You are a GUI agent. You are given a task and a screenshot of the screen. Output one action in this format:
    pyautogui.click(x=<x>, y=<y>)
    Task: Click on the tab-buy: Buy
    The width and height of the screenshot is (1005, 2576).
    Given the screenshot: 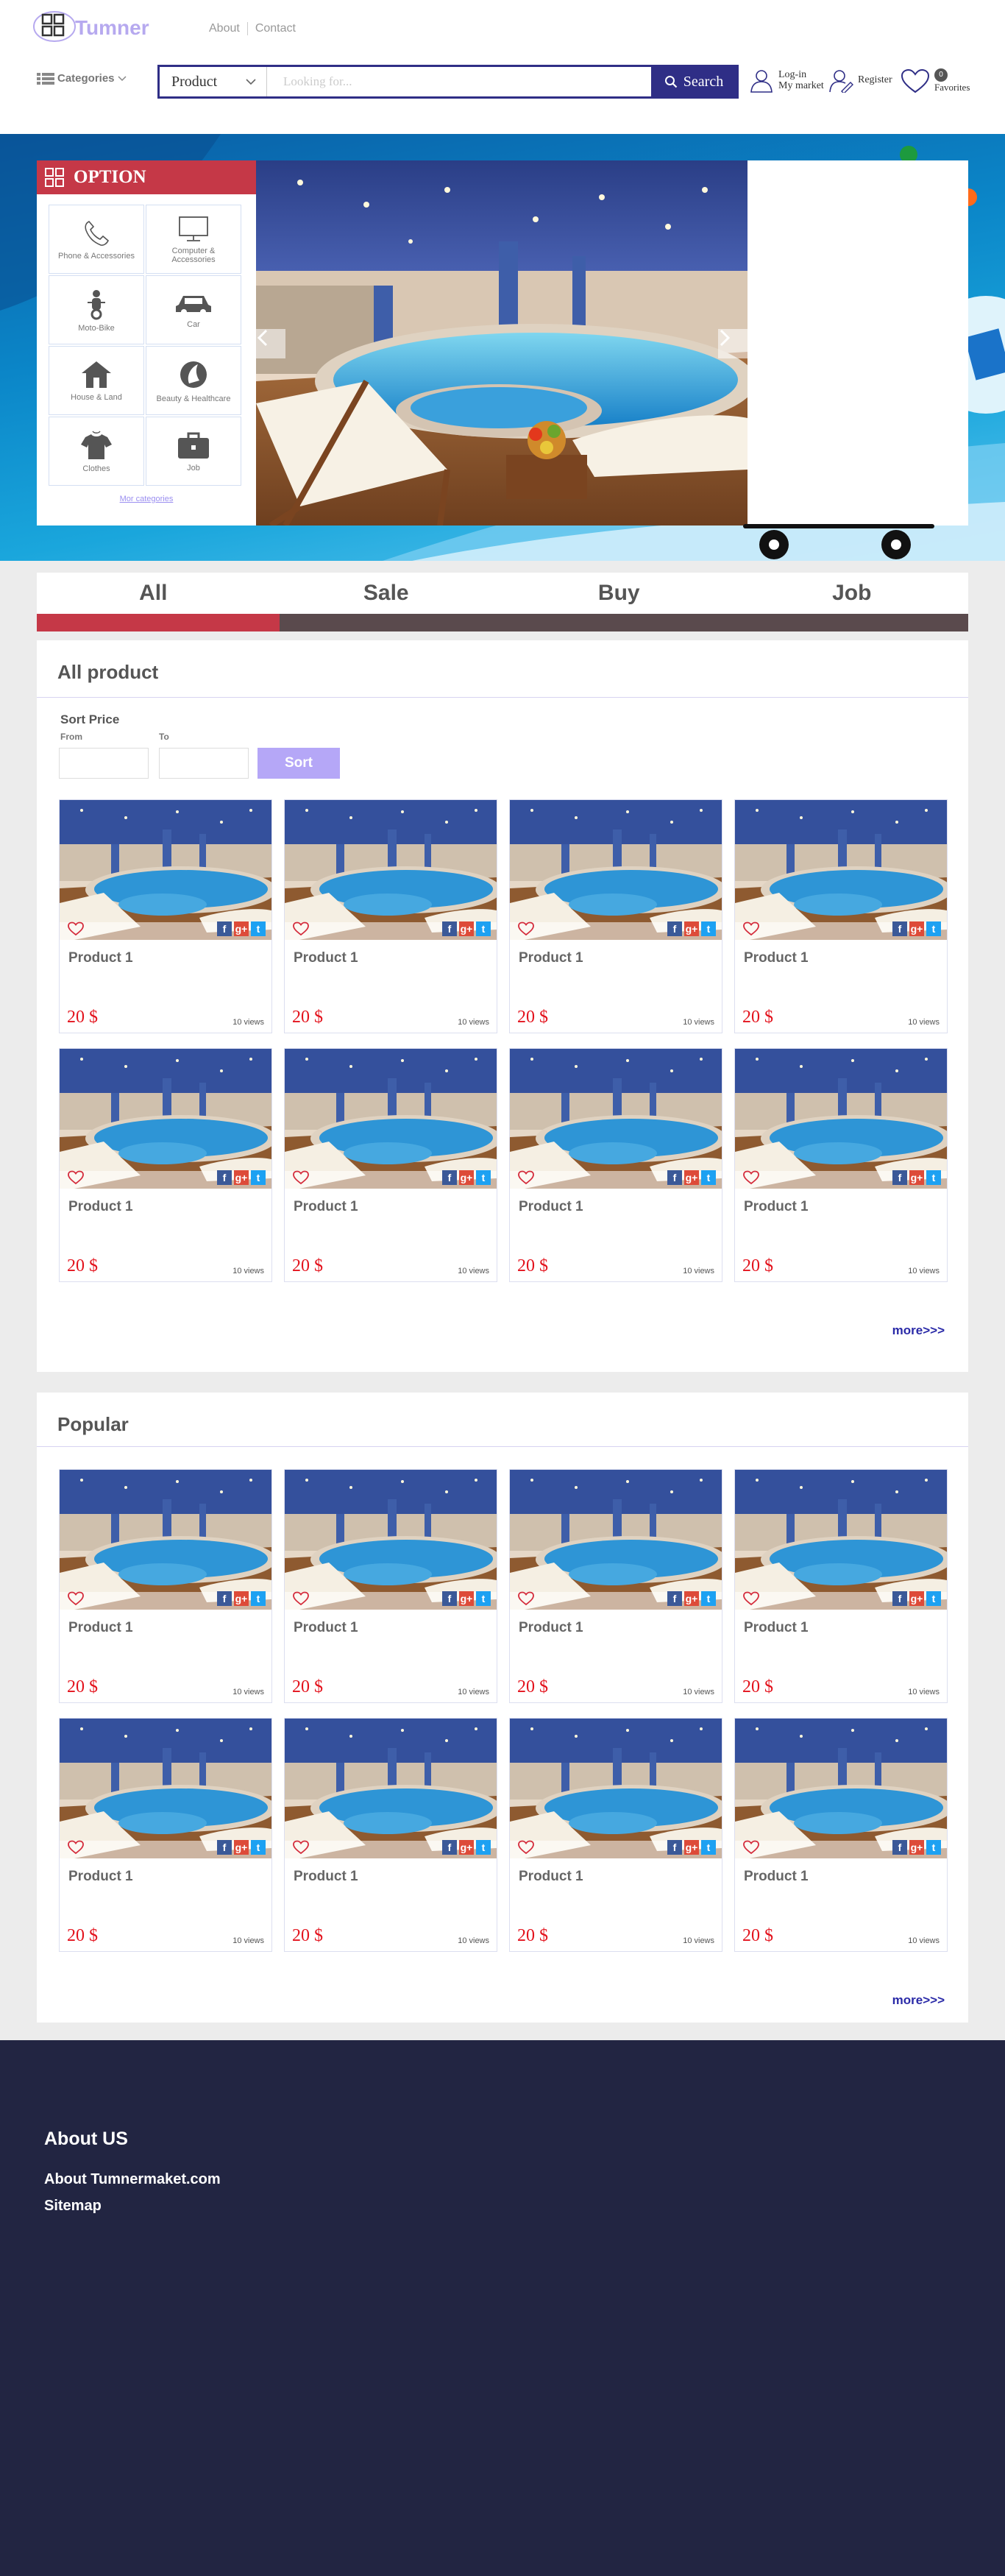 What is the action you would take?
    pyautogui.click(x=619, y=593)
    